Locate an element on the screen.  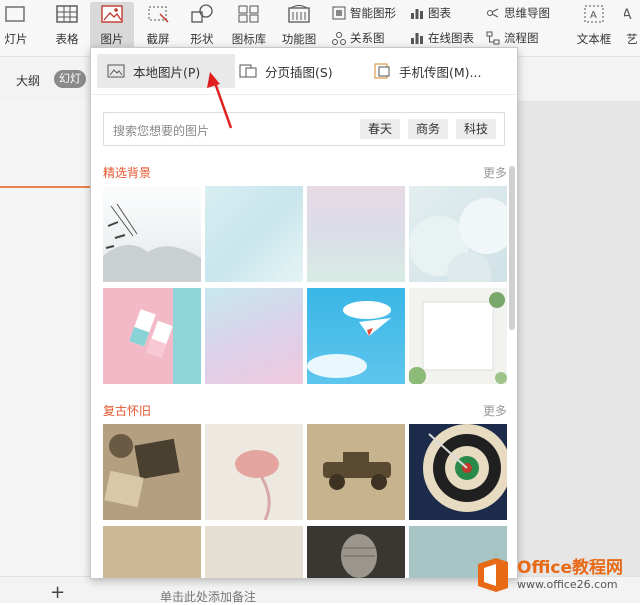
vintage-car-art is located at coordinates (357, 471).